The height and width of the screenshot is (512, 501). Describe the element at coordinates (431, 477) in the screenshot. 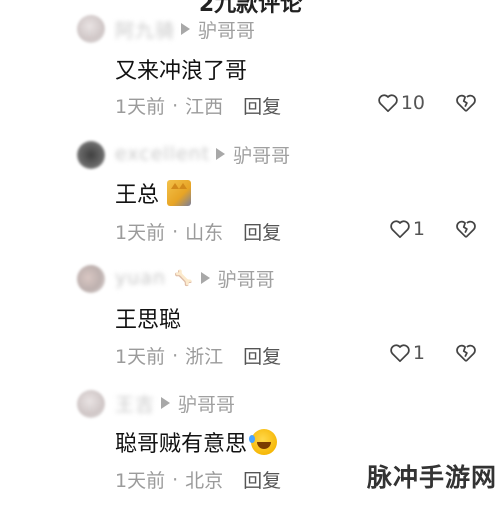

I see `site-watermark: 脉冲手游网` at that location.